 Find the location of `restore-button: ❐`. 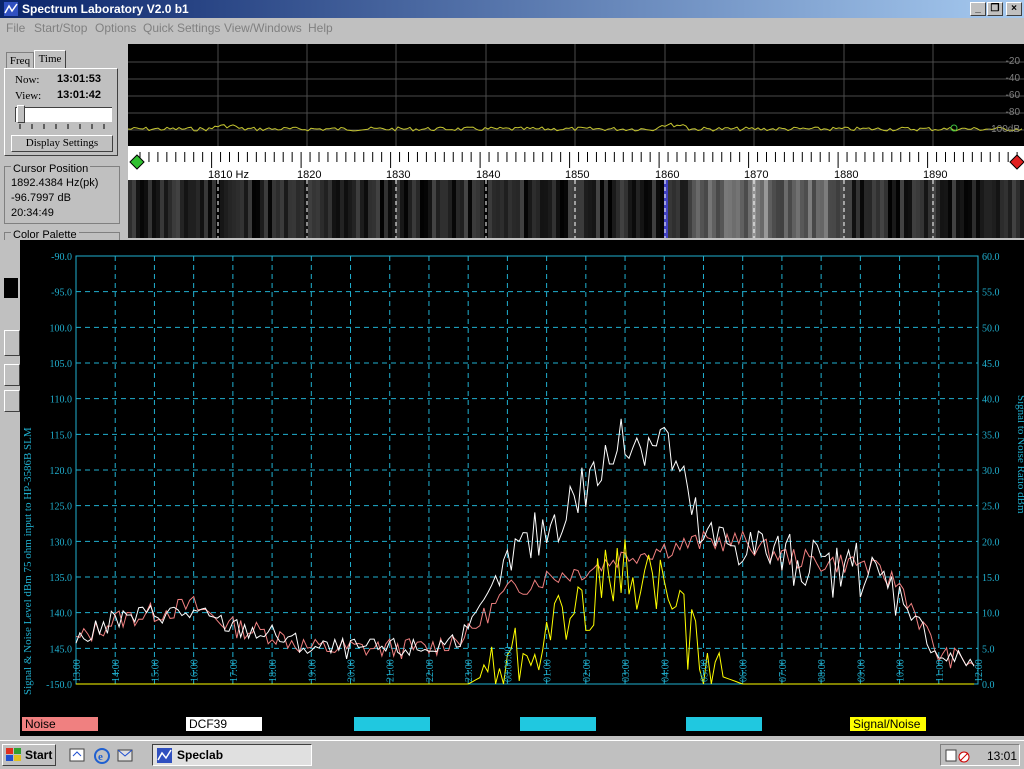

restore-button: ❐ is located at coordinates (995, 9).